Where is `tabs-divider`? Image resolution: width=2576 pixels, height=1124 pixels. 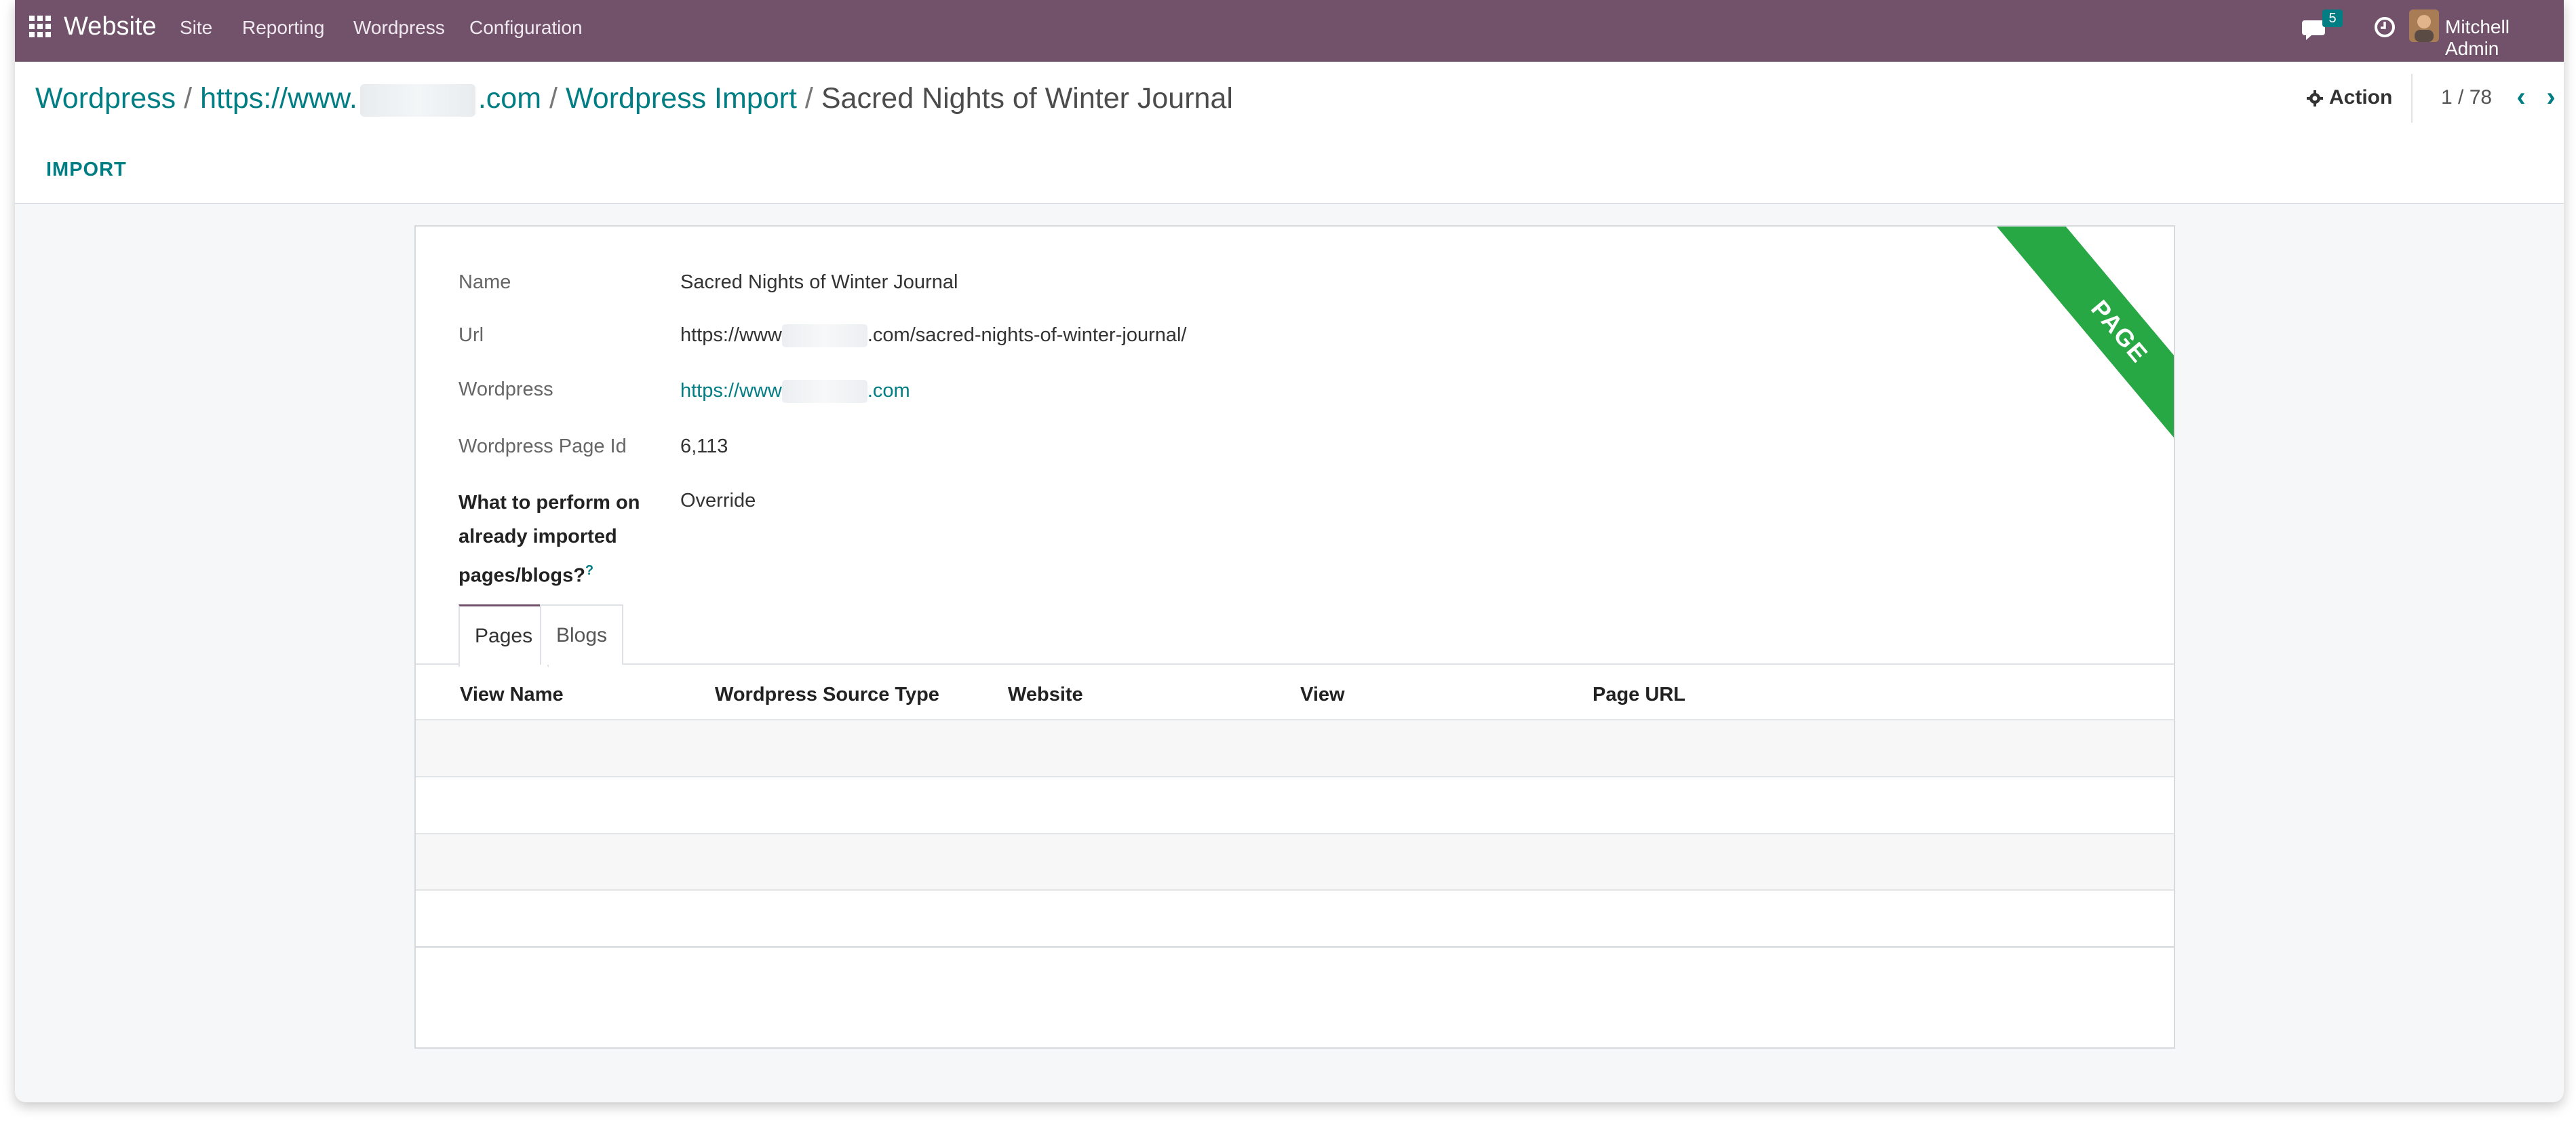
tabs-divider is located at coordinates (1295, 664).